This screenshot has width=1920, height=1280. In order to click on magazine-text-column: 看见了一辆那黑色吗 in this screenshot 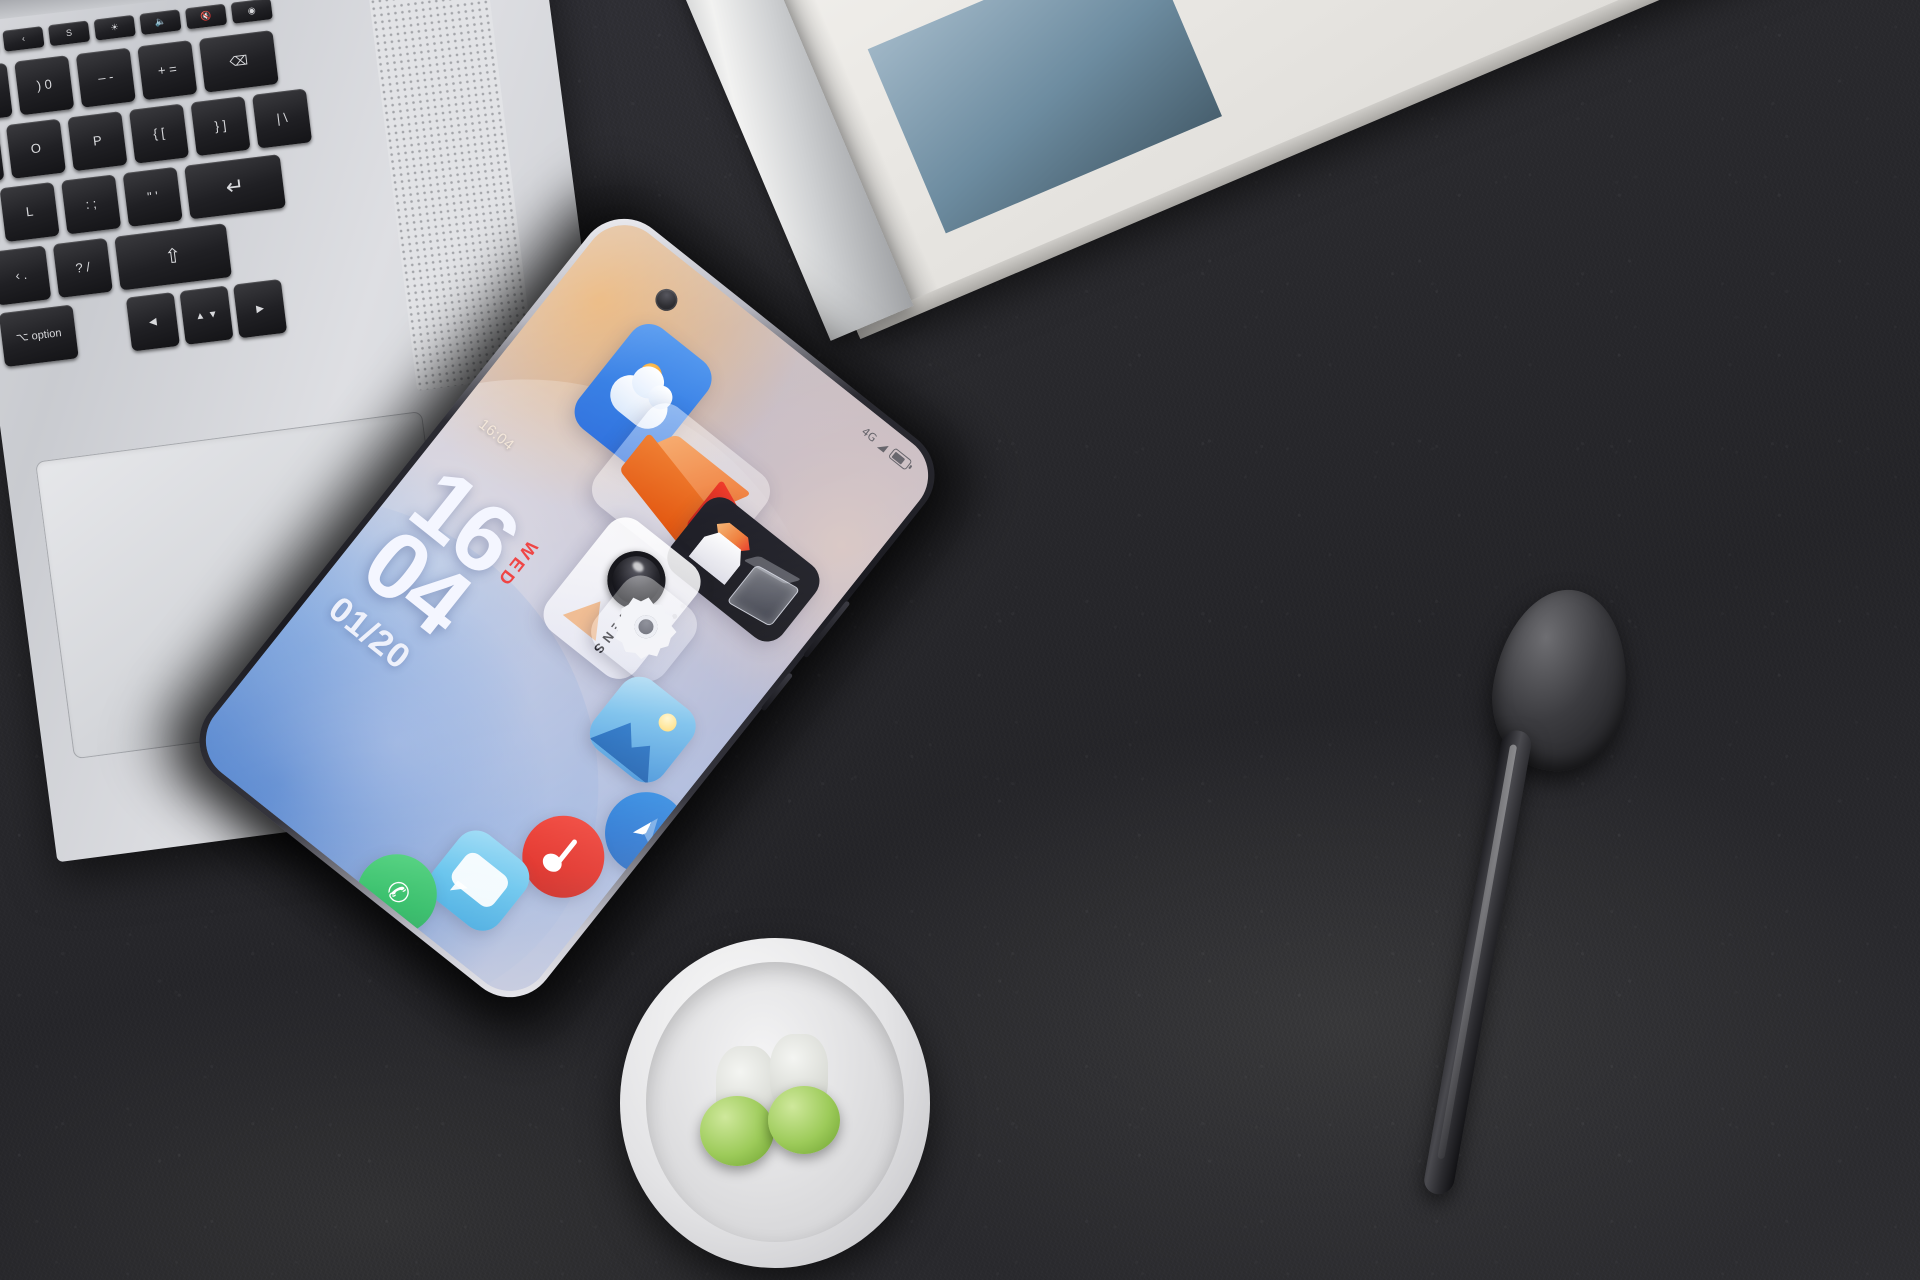, I will do `click(1361, 24)`.